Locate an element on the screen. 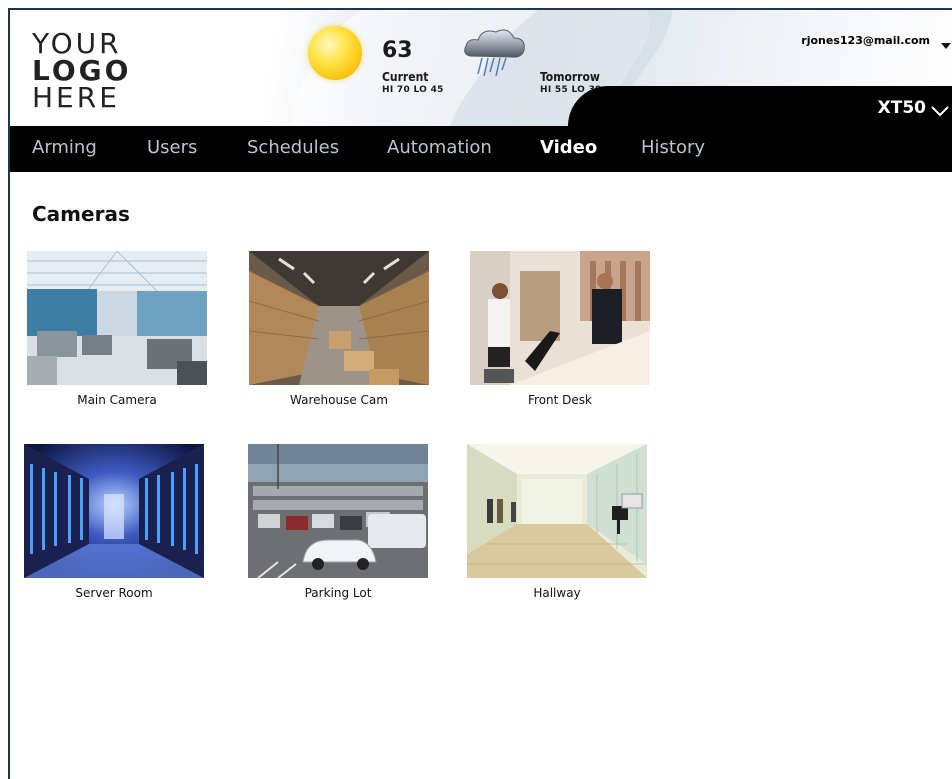  camera-label: Main Camera is located at coordinates (117, 400).